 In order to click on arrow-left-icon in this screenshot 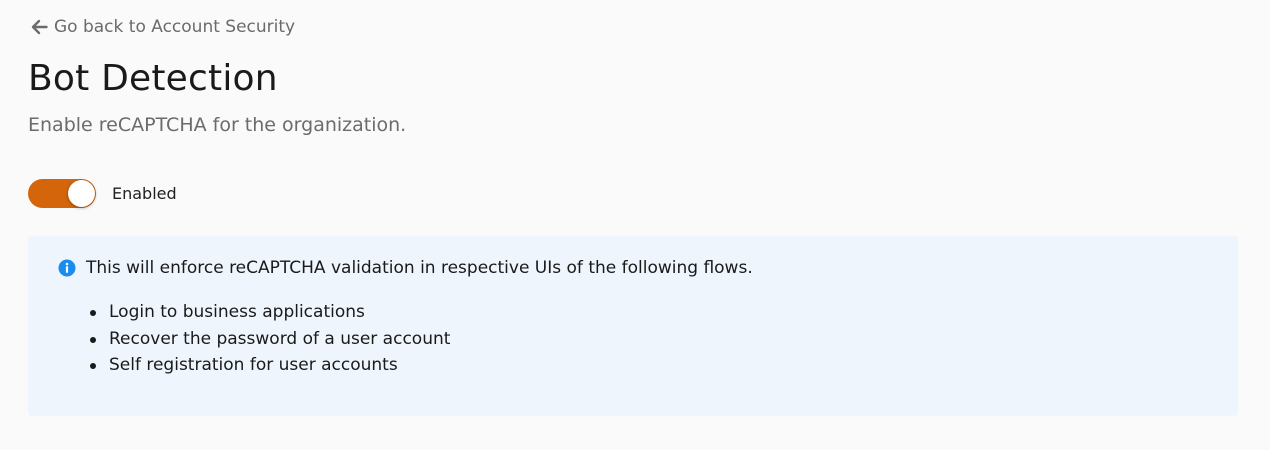, I will do `click(39, 27)`.